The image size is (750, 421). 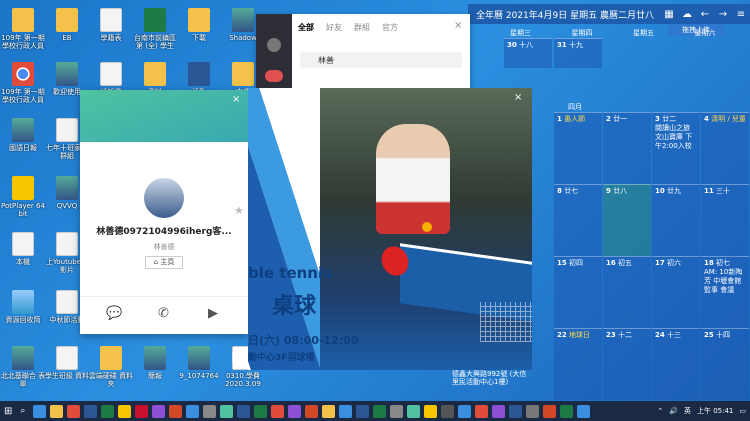 What do you see at coordinates (627, 292) in the screenshot?
I see `calendar-day-cell: 16 初五` at bounding box center [627, 292].